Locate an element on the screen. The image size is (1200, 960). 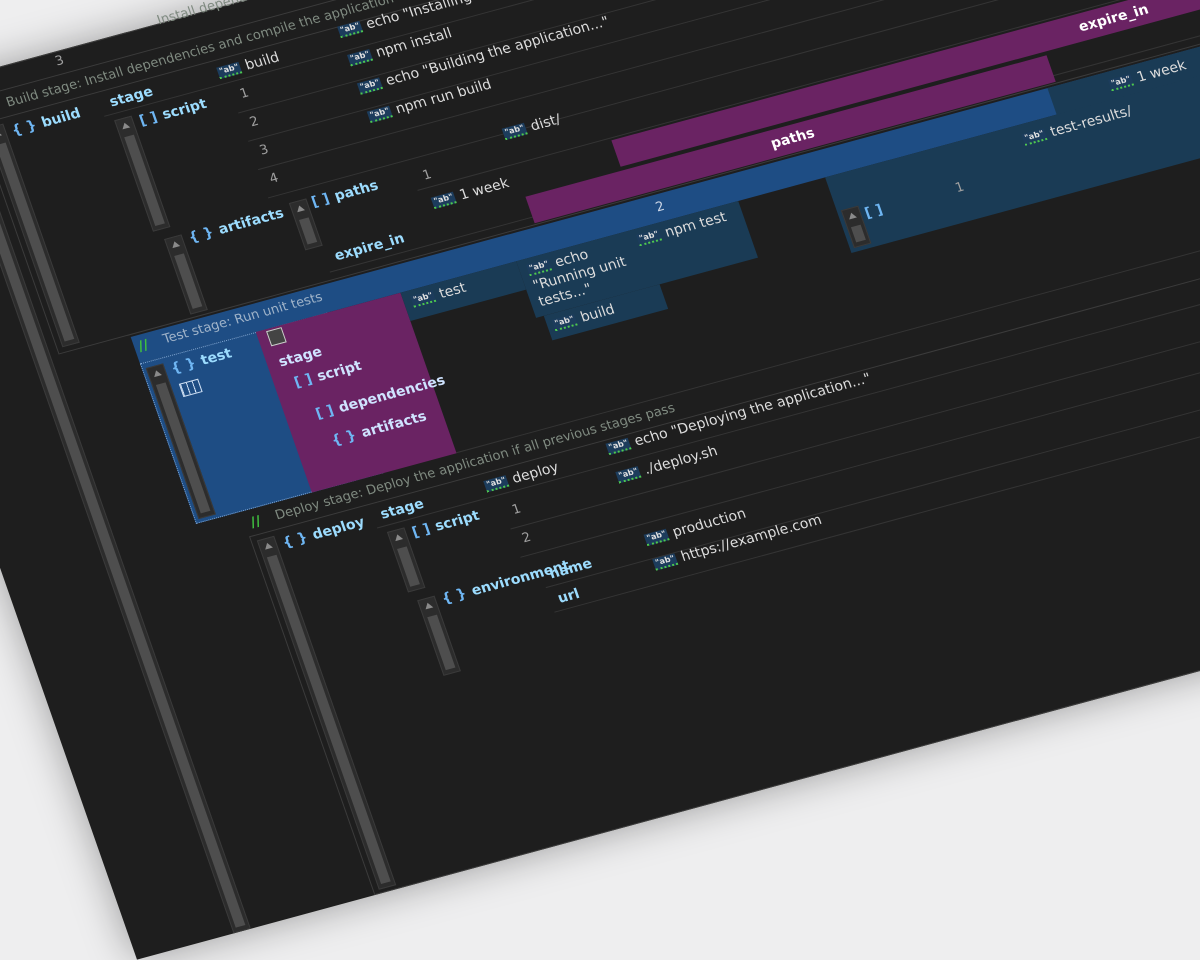
comment-slash-icon: // is located at coordinates (256, 522).